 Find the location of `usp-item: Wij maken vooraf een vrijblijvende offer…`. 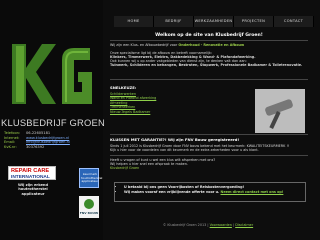

usp-item: Wij maken vooraf een vrijblijvende offer… is located at coordinates (213, 192).